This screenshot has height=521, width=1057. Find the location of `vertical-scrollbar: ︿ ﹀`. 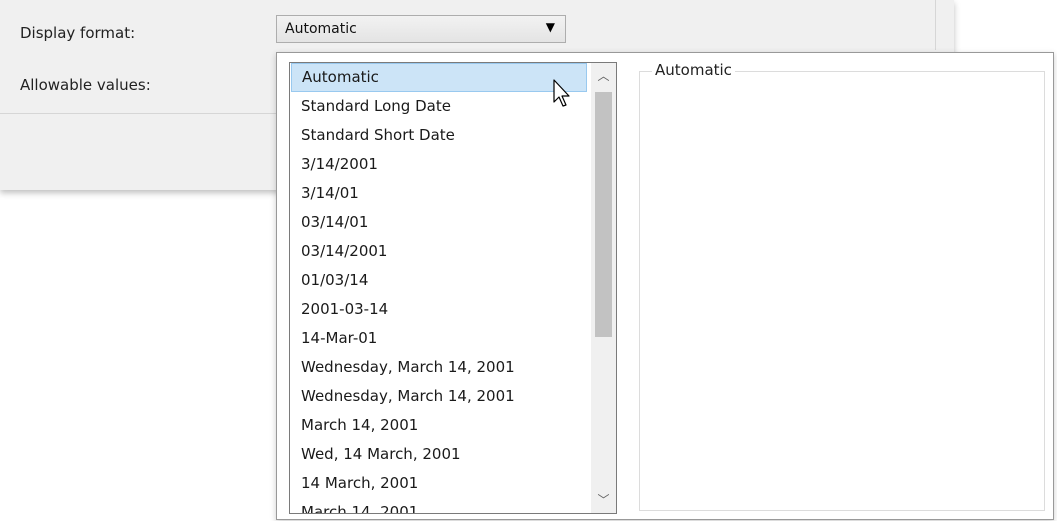

vertical-scrollbar: ︿ ﹀ is located at coordinates (603, 288).